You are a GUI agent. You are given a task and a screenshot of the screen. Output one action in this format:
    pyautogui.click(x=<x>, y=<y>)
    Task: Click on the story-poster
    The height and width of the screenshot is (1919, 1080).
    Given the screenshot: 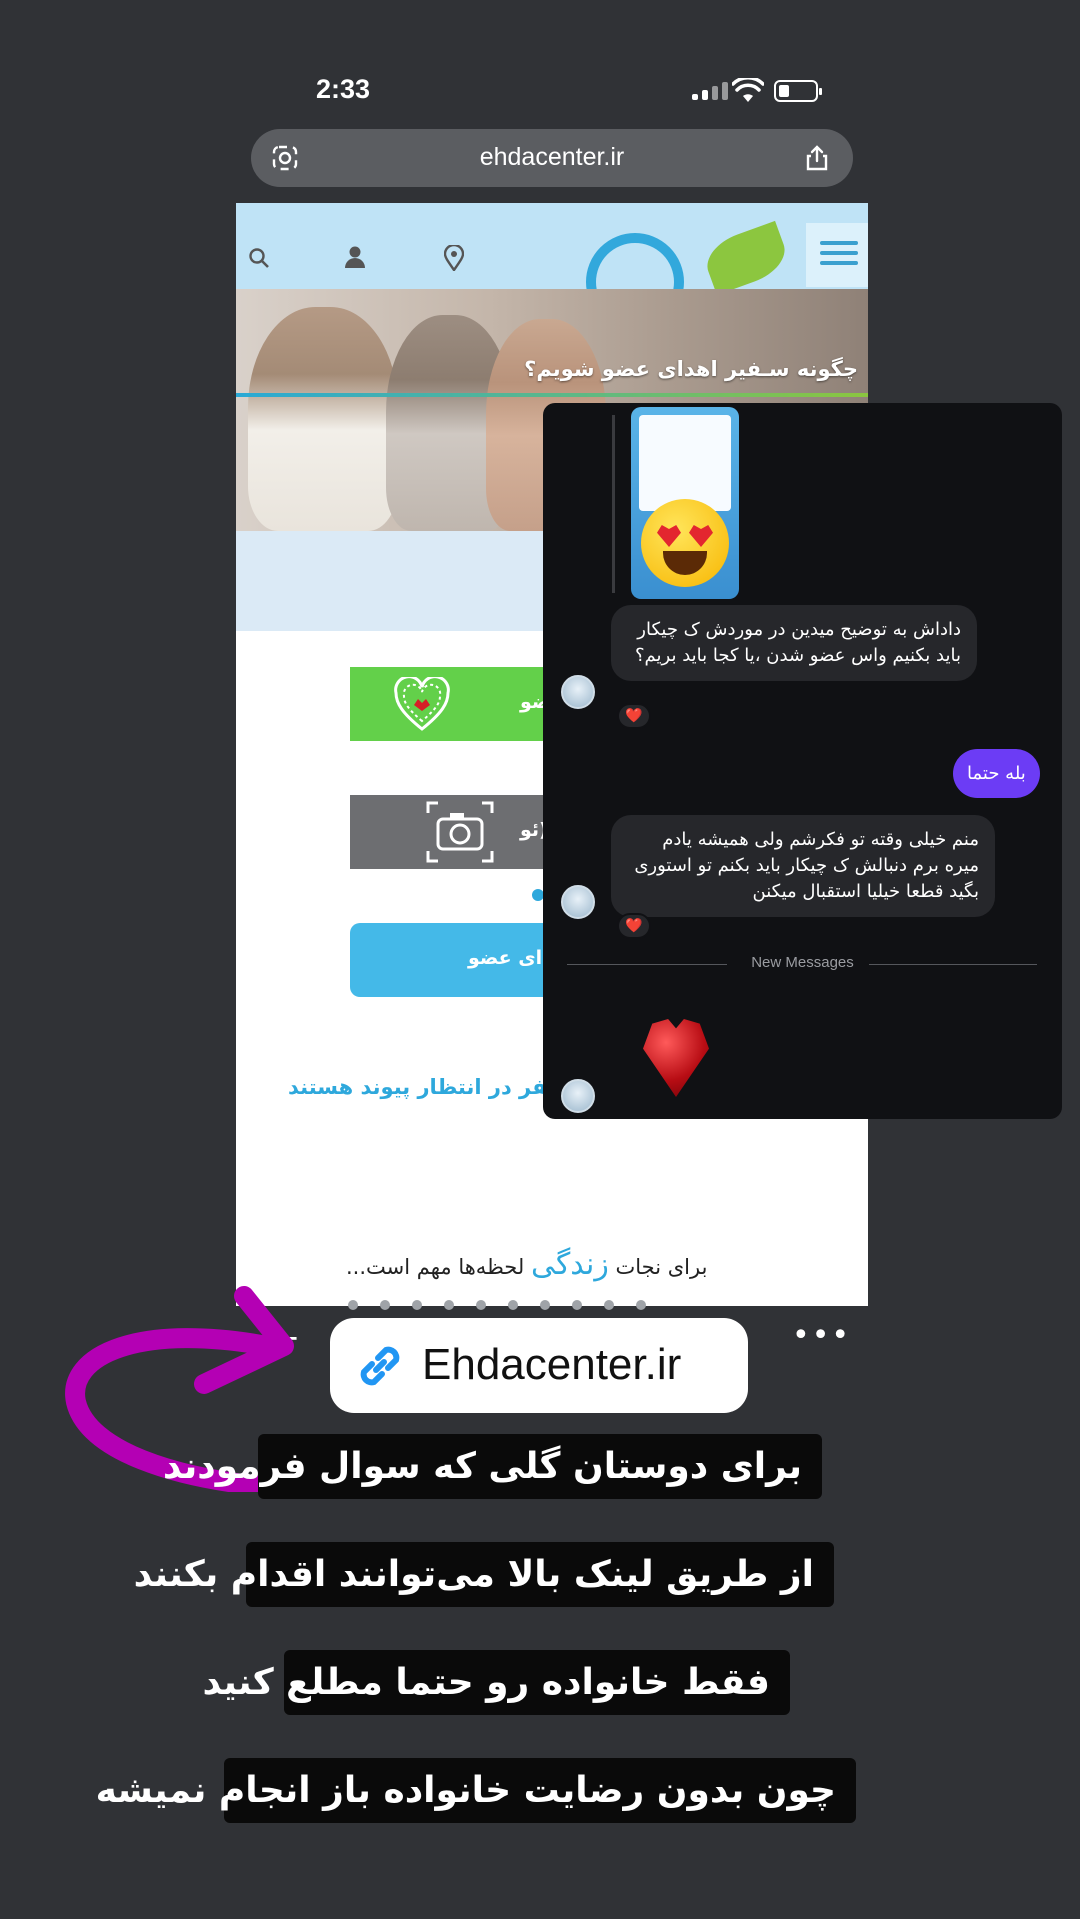 What is the action you would take?
    pyautogui.click(x=685, y=463)
    